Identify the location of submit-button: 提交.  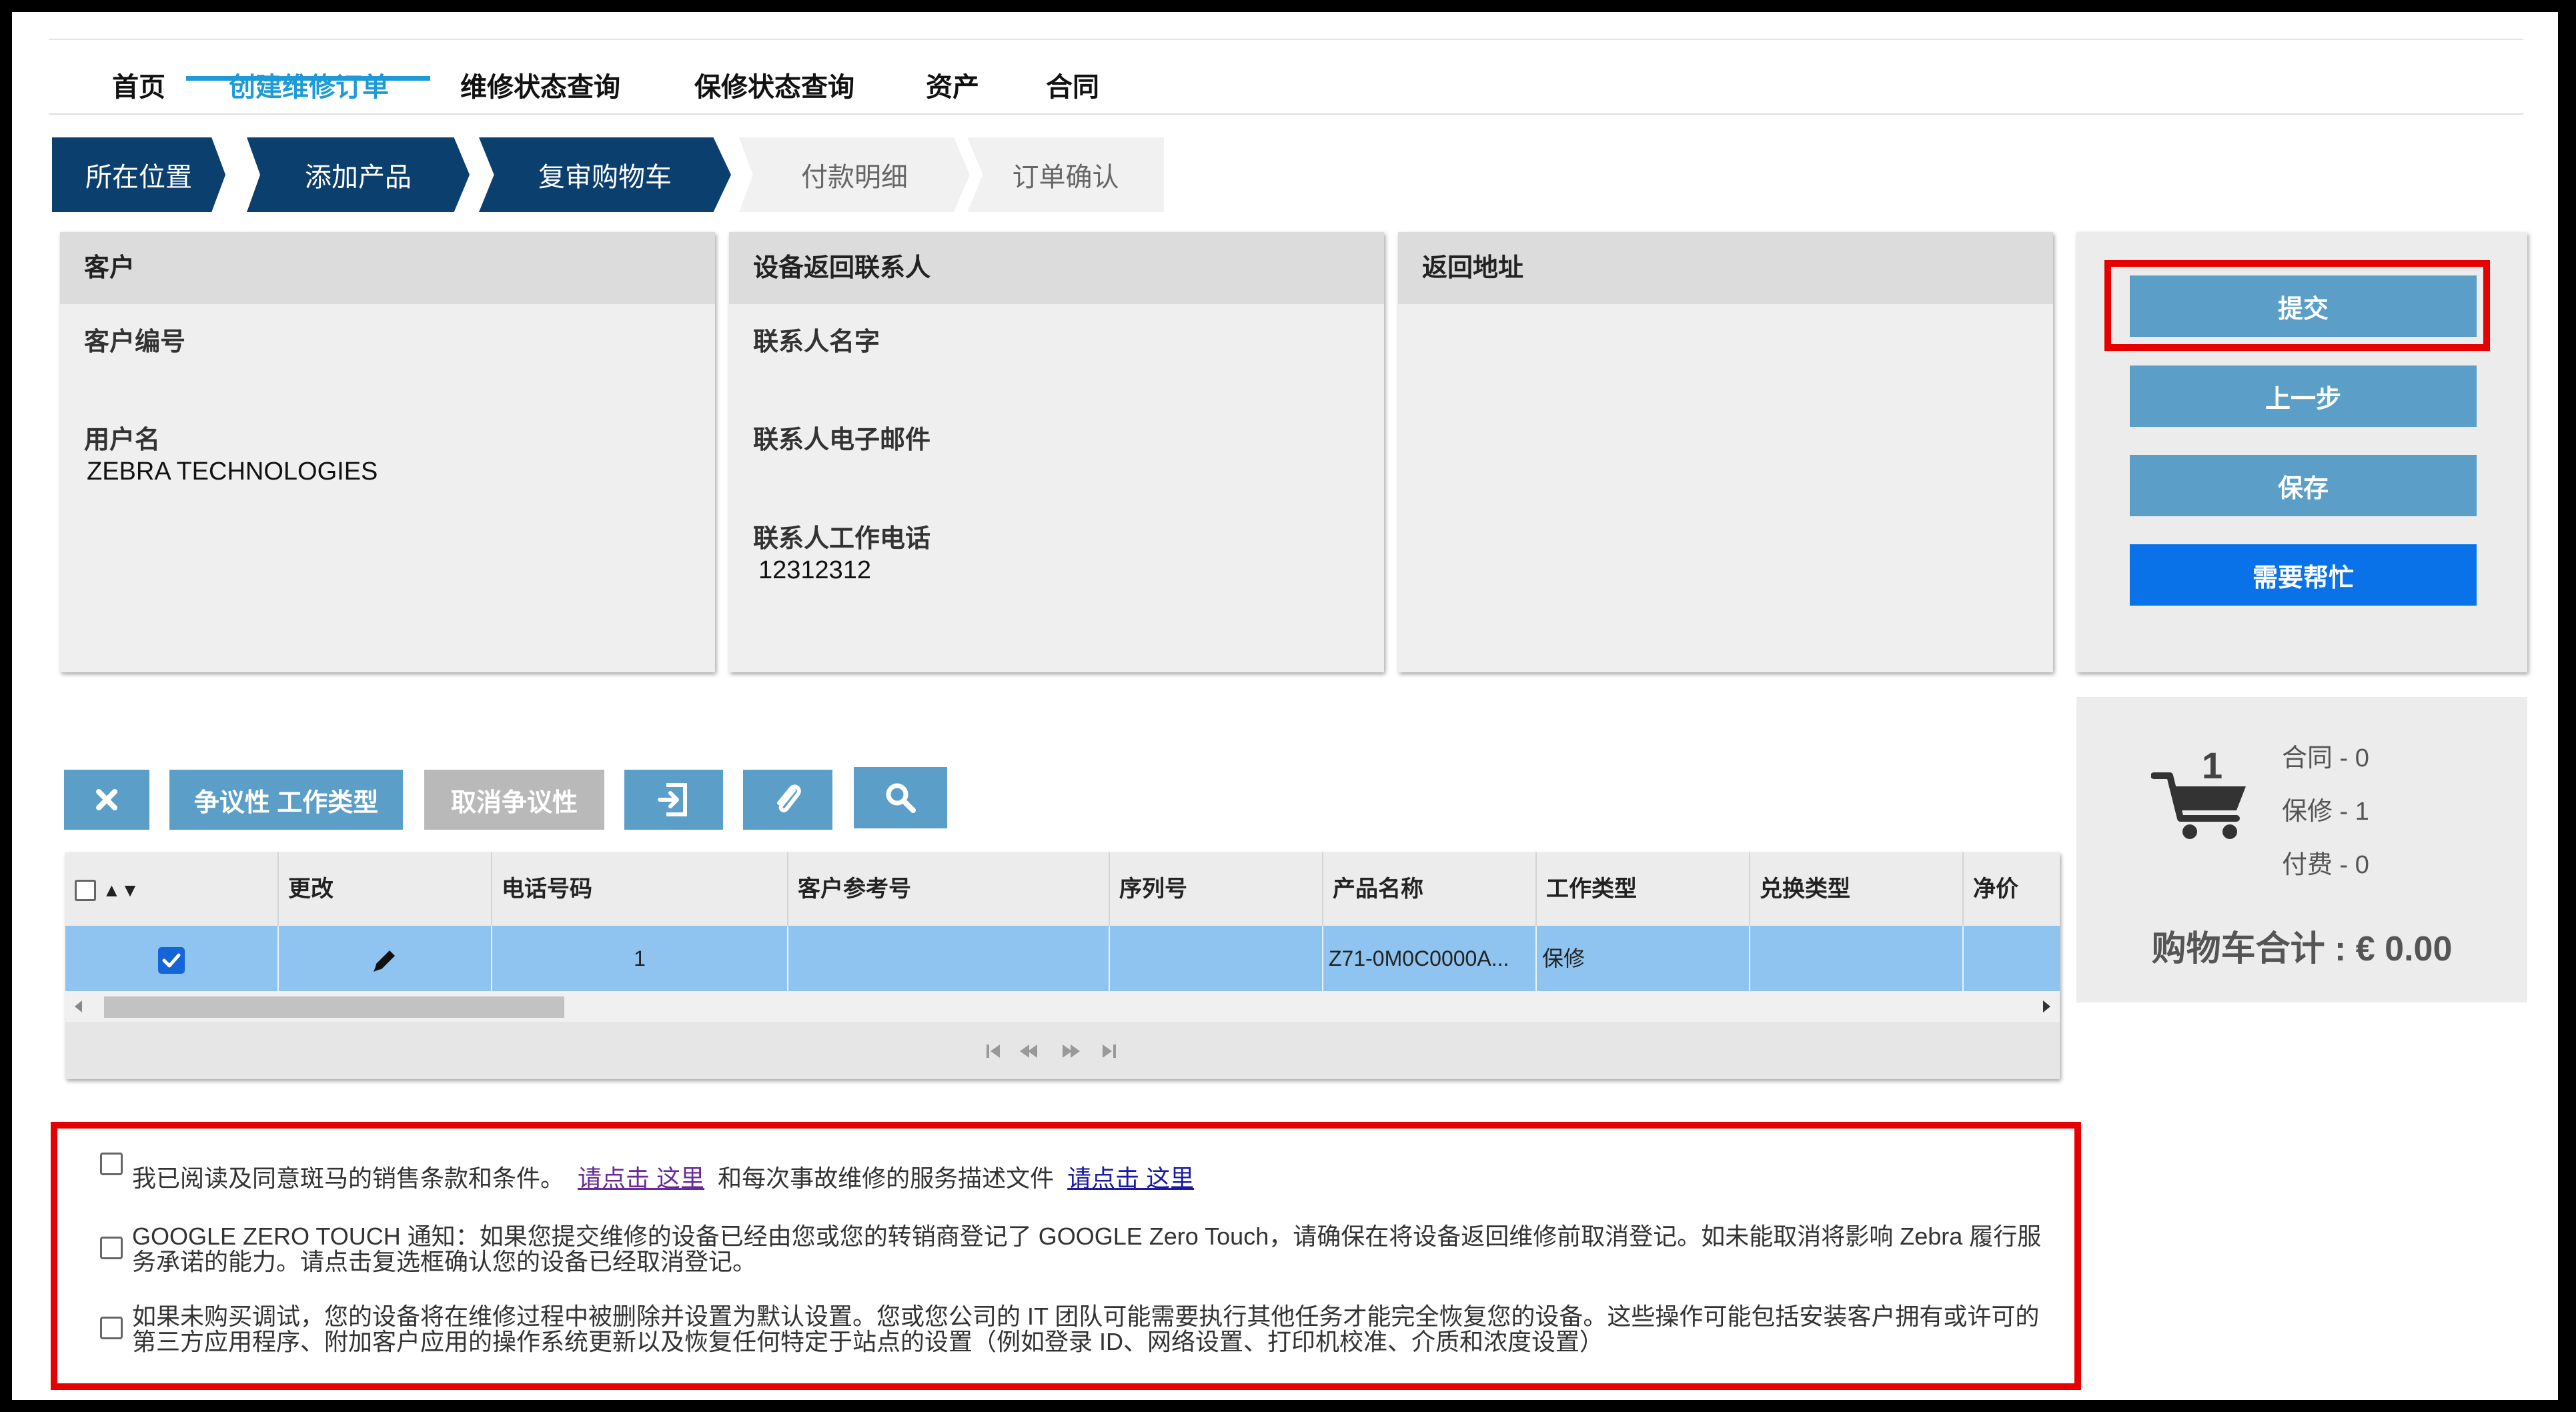
(2303, 306).